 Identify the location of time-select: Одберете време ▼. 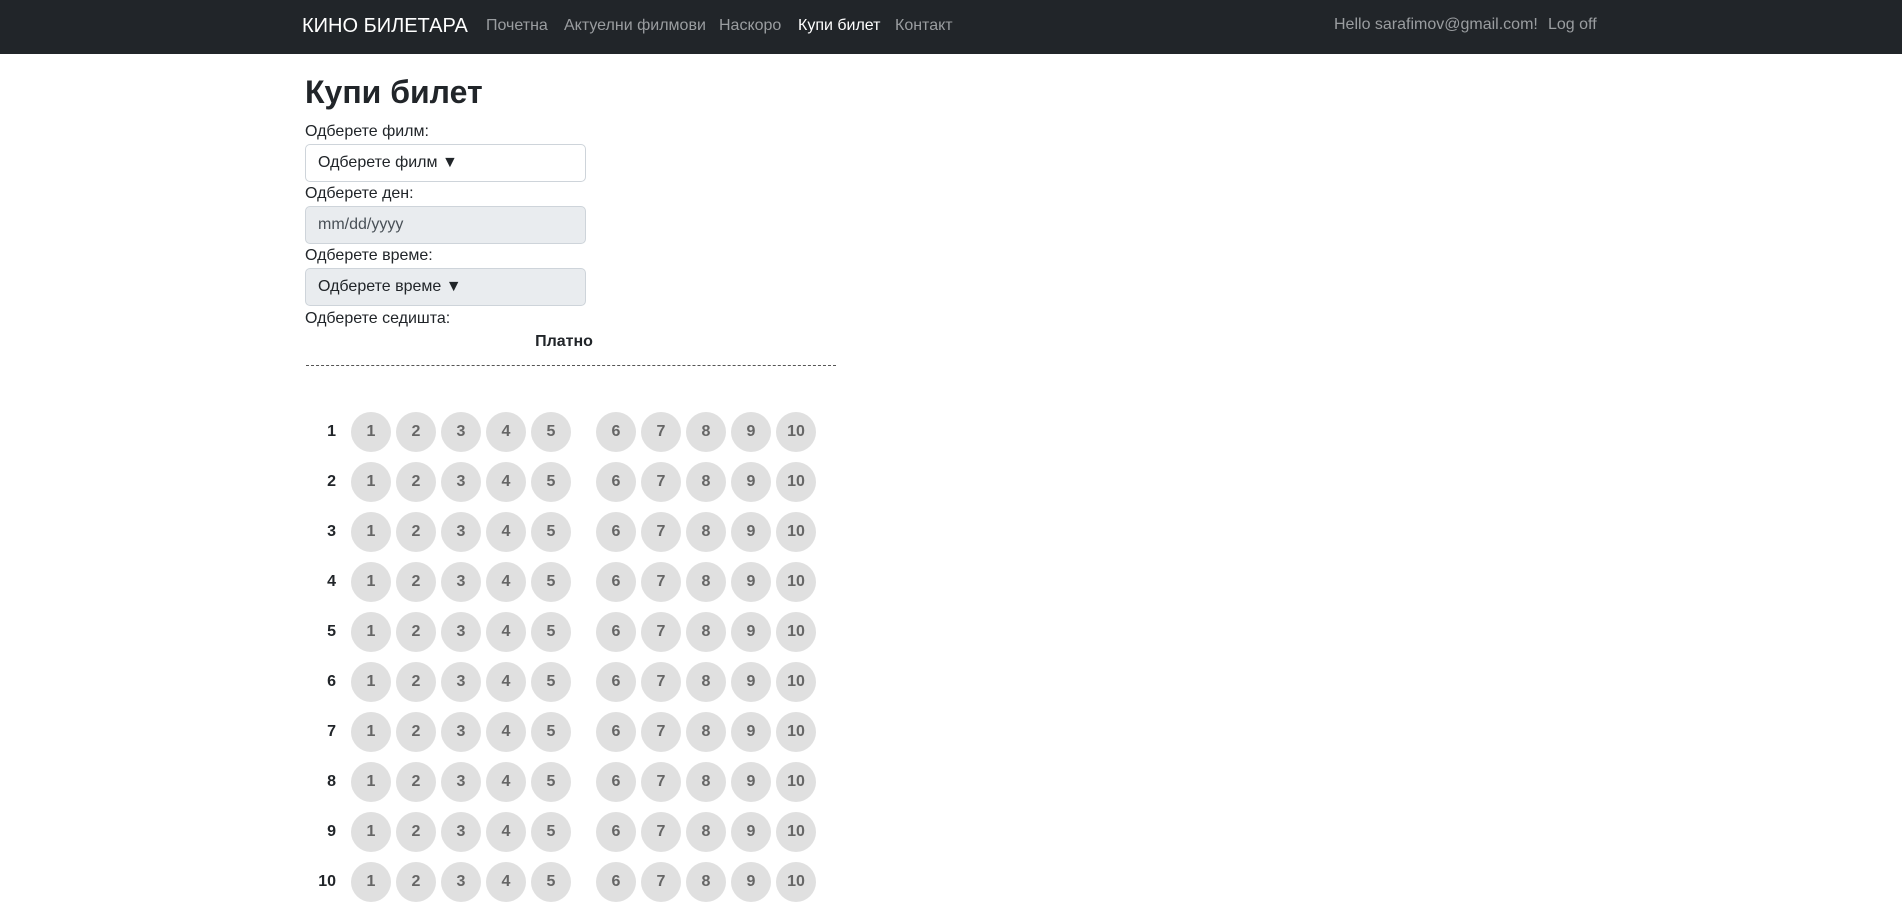
(445, 287).